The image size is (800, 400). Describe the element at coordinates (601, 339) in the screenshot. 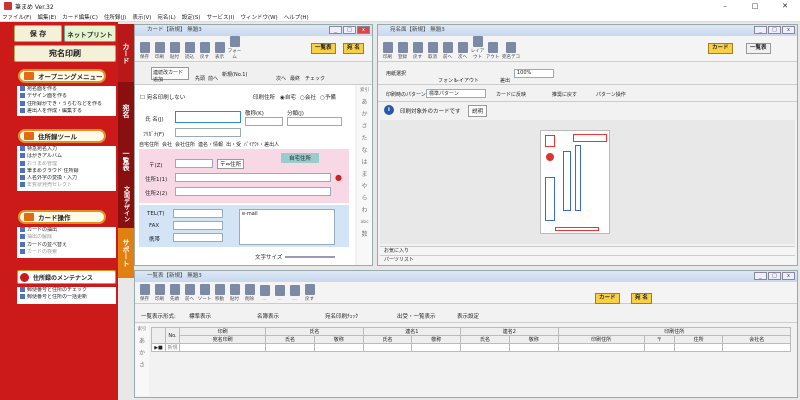

I see `col-print-address: 印刷住所` at that location.